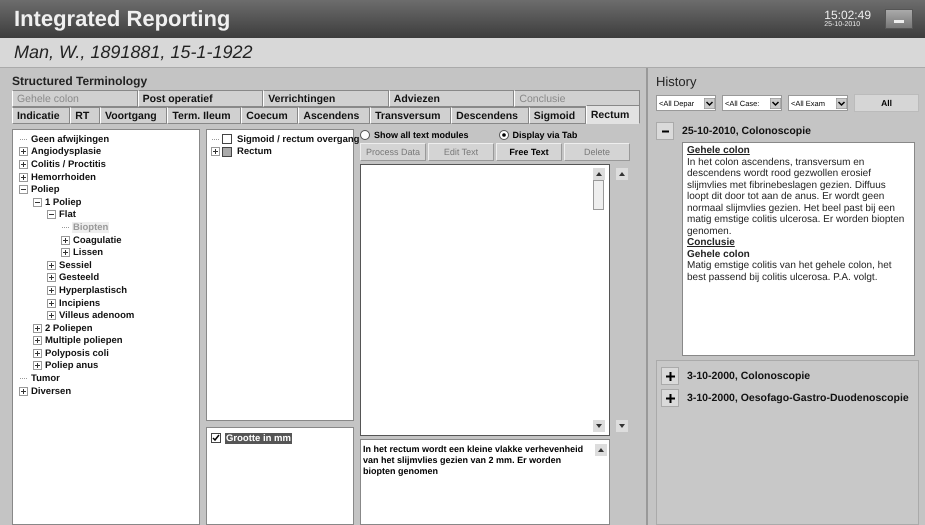 The image size is (925, 525). I want to click on window-title: Integrated Reporting, so click(123, 19).